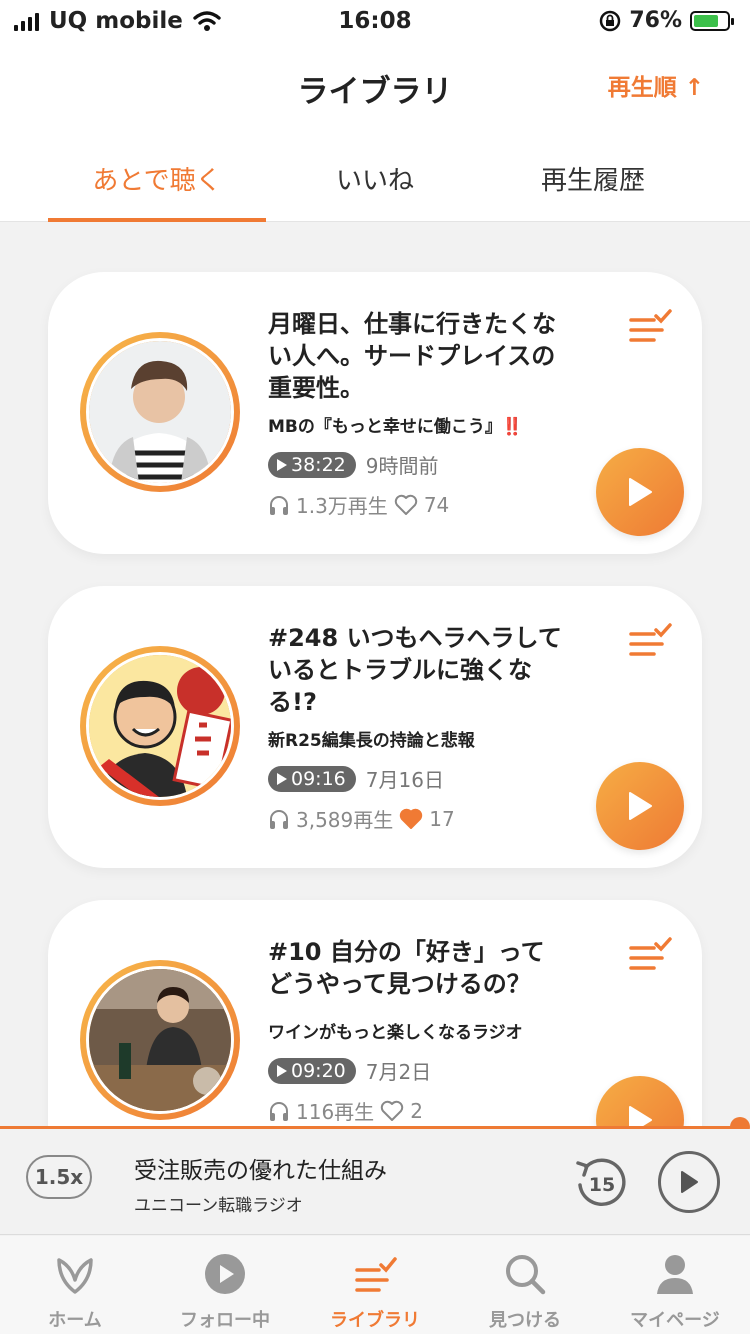  I want to click on nav-mypage: マイページ, so click(675, 1285).